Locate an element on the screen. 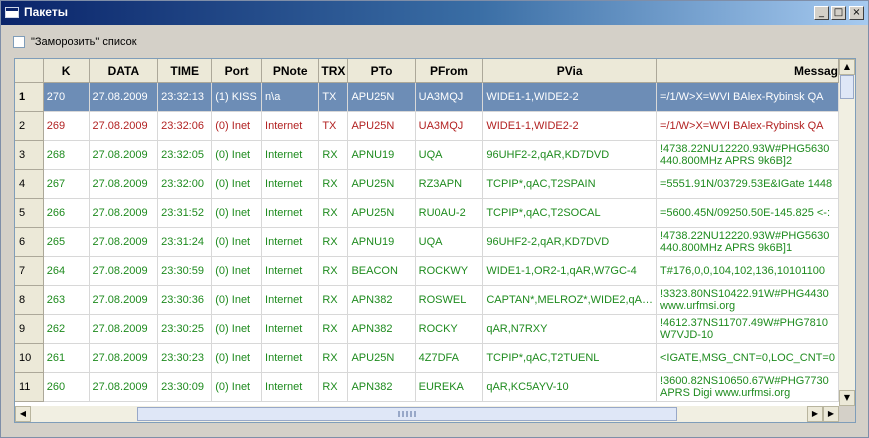 The width and height of the screenshot is (869, 438). cell-time: 23:31:24 is located at coordinates (185, 242).